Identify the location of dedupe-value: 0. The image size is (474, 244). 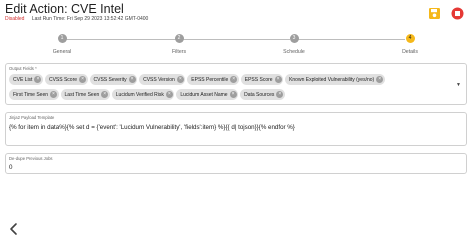
(11, 167).